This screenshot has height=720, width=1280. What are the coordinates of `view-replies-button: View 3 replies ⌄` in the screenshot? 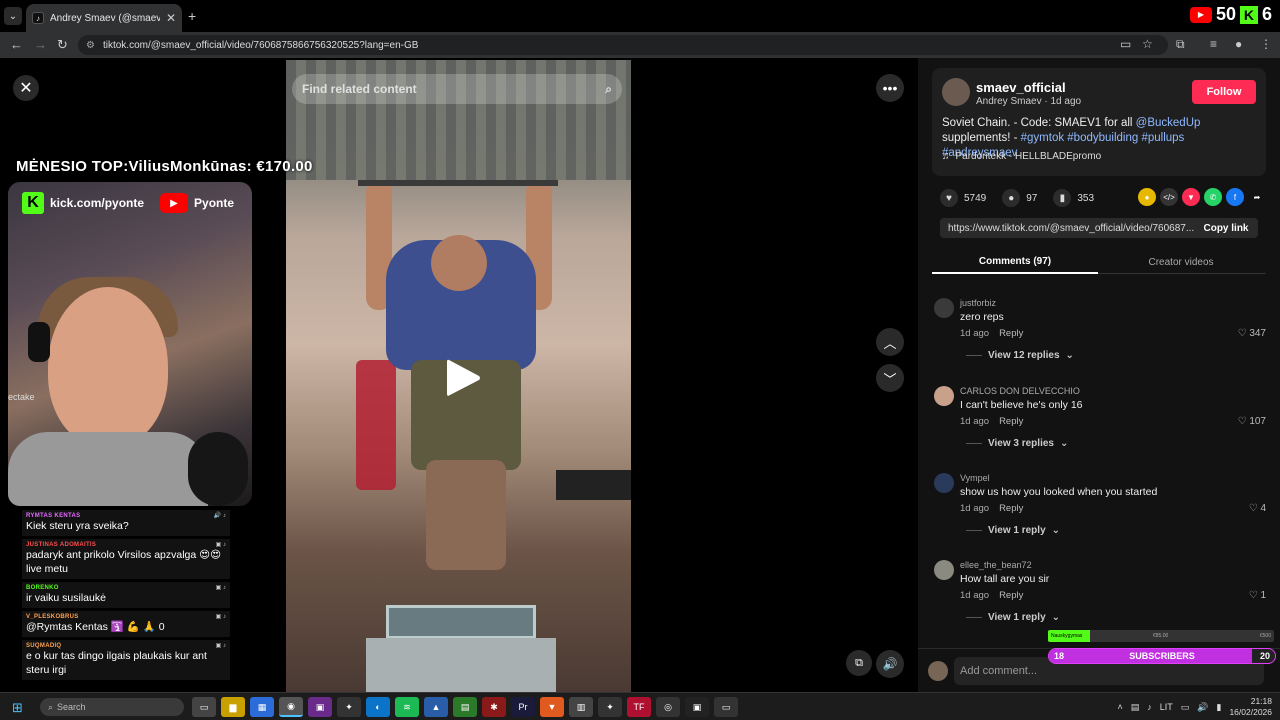 It's located at (1017, 443).